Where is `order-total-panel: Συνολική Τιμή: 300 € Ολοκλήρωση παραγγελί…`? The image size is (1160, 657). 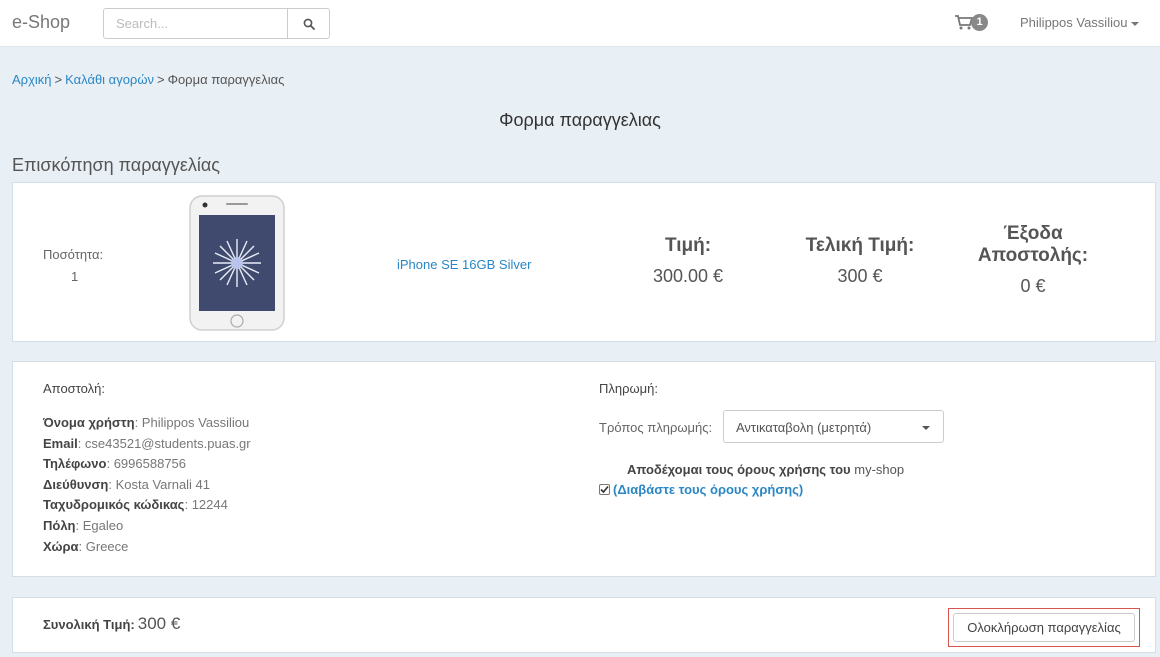 order-total-panel: Συνολική Τιμή: 300 € Ολοκλήρωση παραγγελί… is located at coordinates (584, 625).